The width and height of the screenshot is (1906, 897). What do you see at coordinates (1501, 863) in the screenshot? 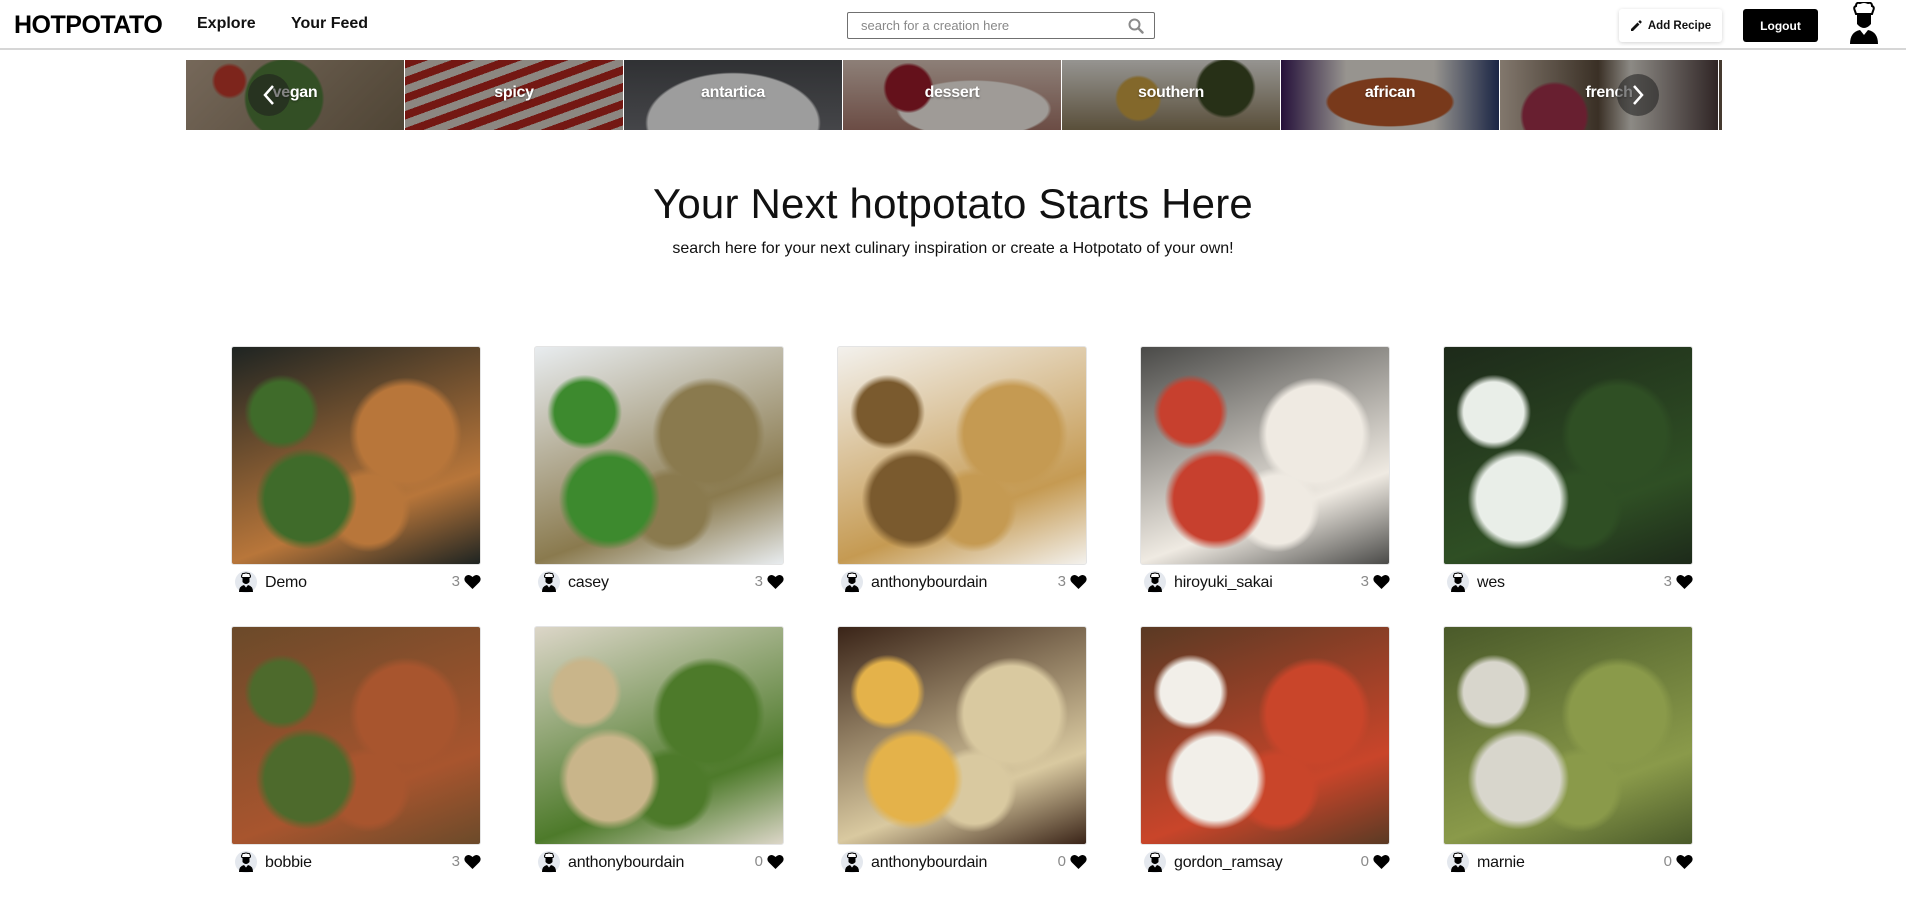
I see `recipe-author: marnie` at bounding box center [1501, 863].